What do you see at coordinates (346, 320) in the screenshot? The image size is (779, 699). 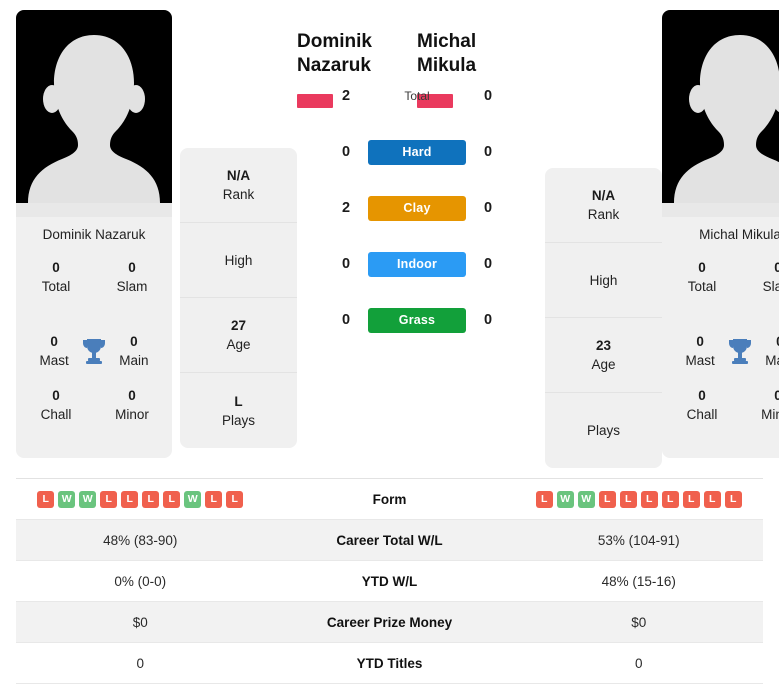 I see `h2h-grass-left: 0` at bounding box center [346, 320].